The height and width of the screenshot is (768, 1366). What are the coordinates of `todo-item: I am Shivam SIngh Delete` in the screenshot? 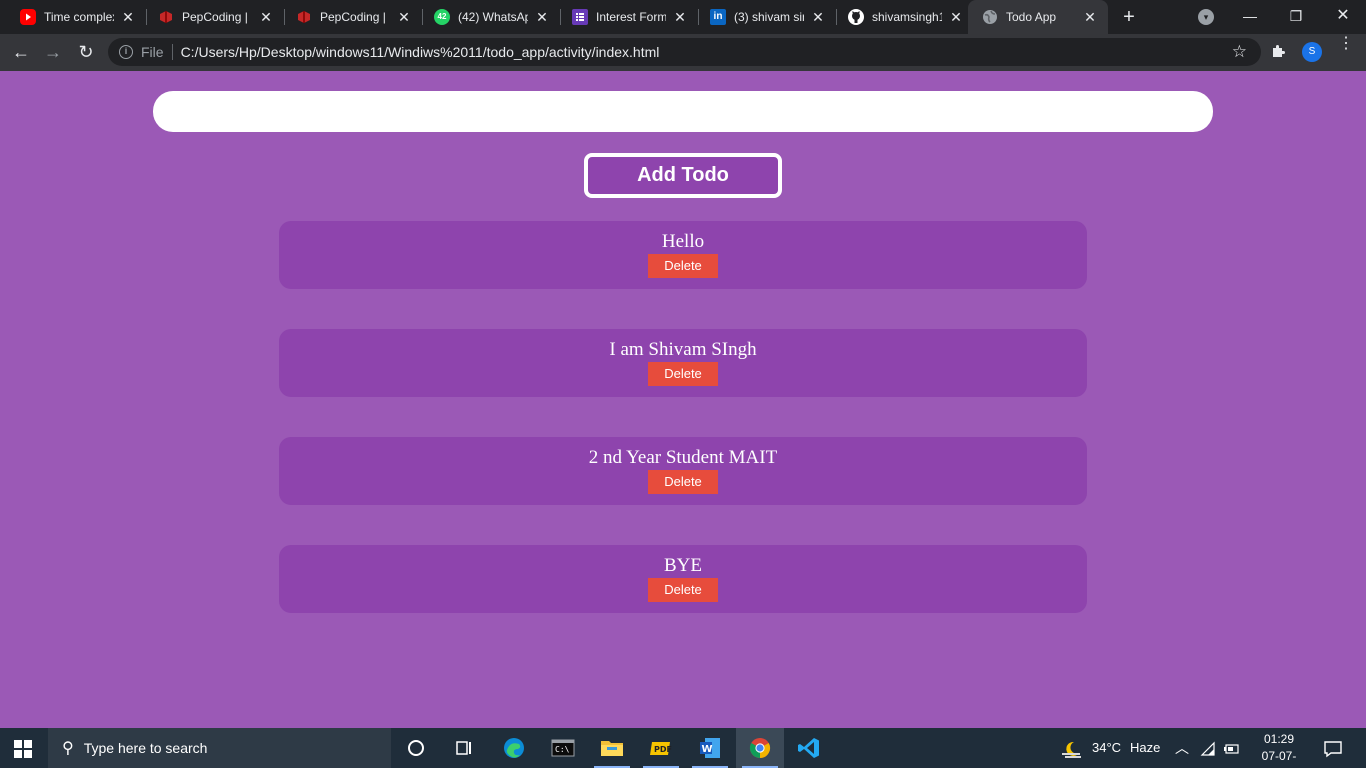 It's located at (683, 363).